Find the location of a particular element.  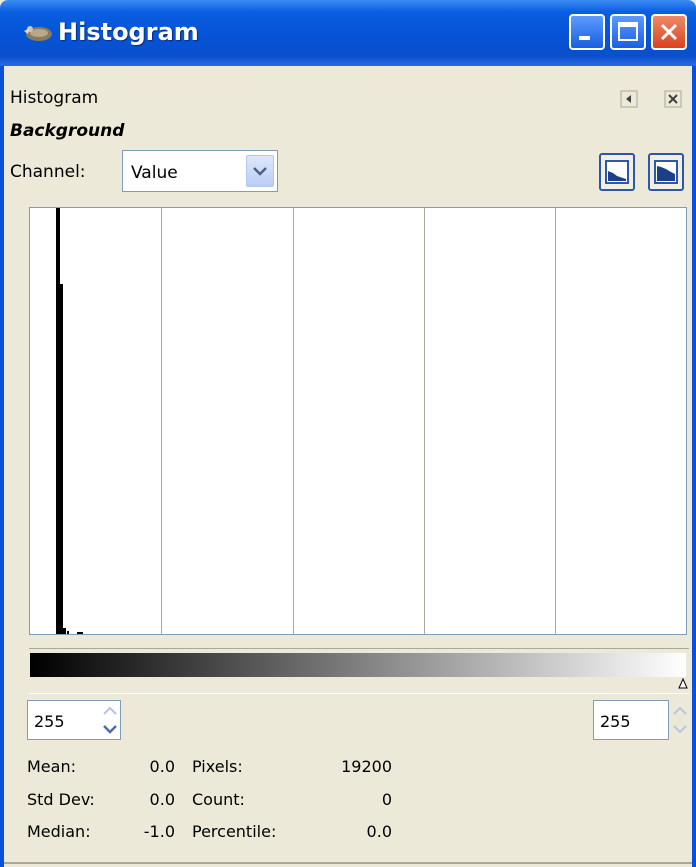

layer-name: Background is located at coordinates (67, 131).